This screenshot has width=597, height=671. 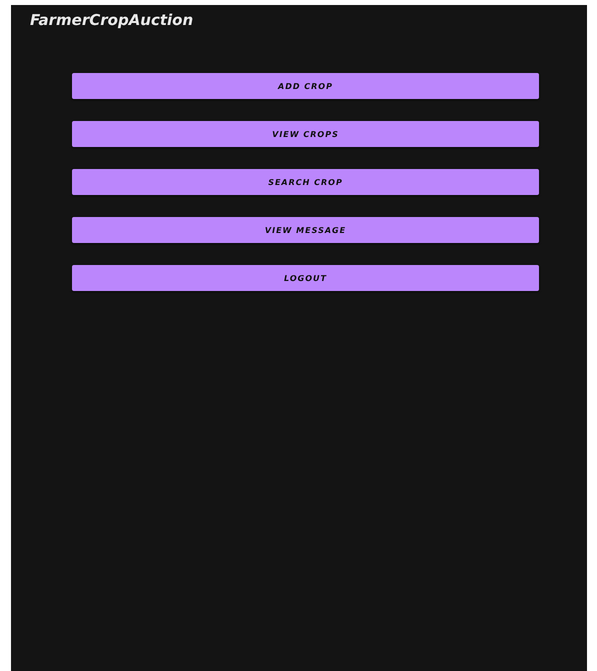 What do you see at coordinates (305, 230) in the screenshot?
I see `menu-button: VIEW MESSAGE` at bounding box center [305, 230].